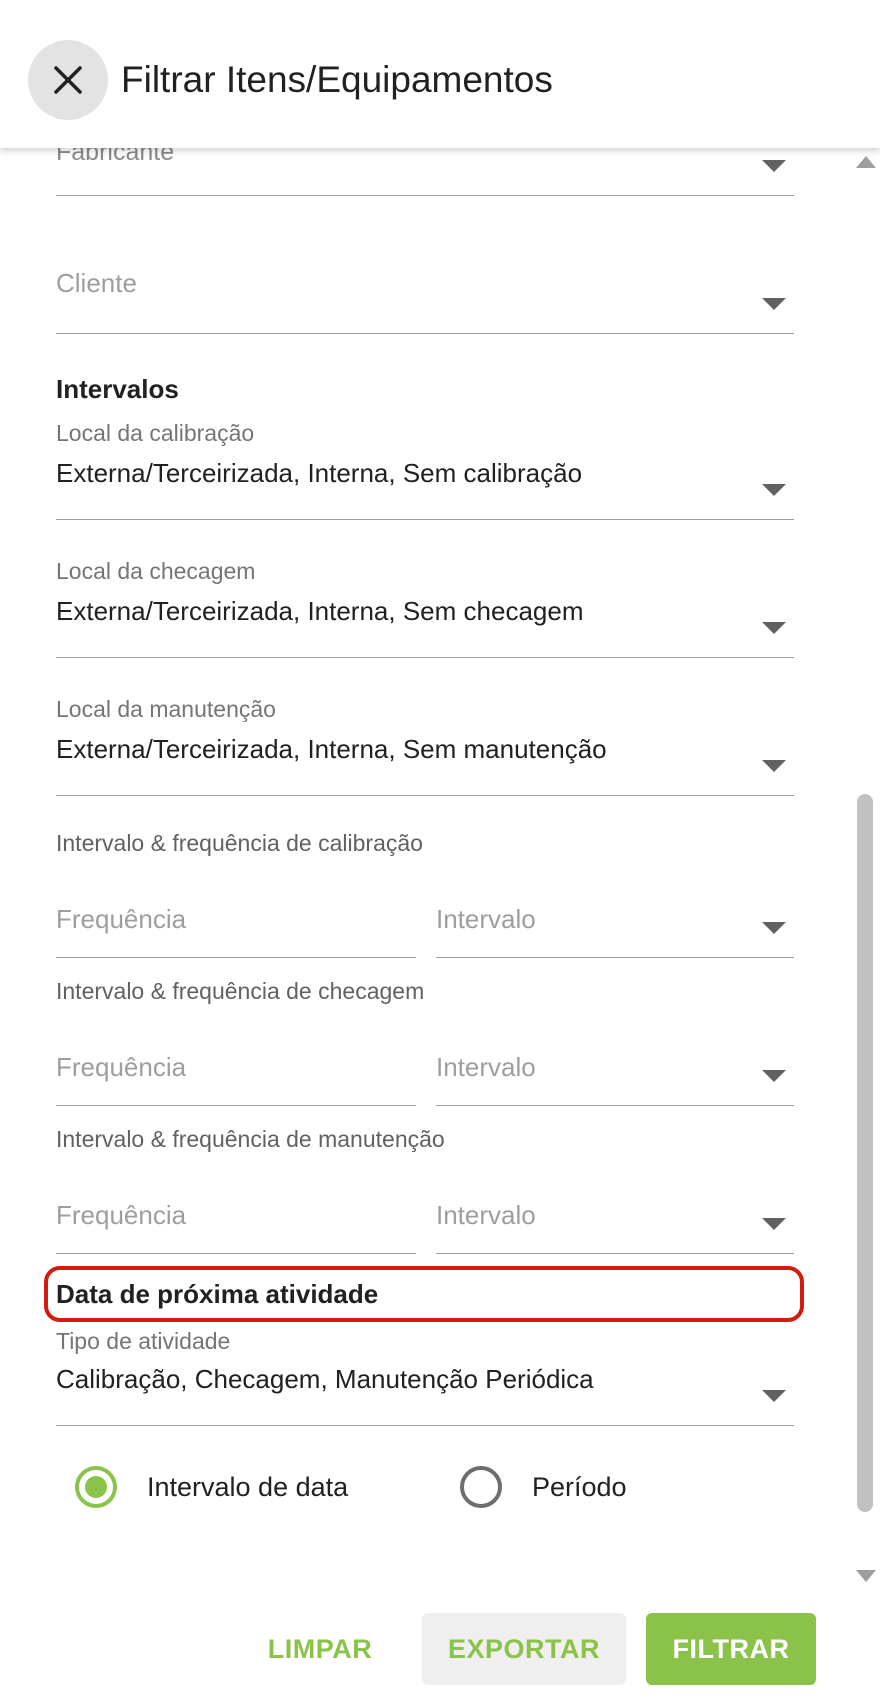 This screenshot has width=880, height=1702. I want to click on scroll-up-arrow-icon, so click(866, 162).